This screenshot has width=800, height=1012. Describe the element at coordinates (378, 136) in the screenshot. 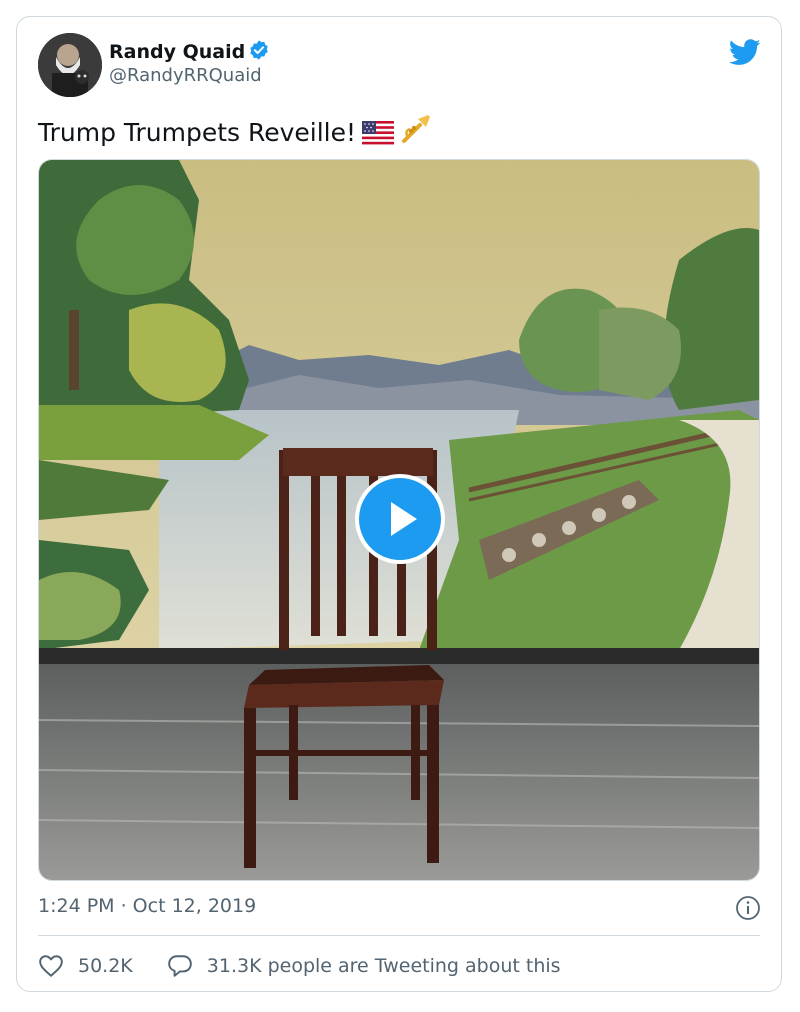

I see `us-flag-emoji-icon` at that location.